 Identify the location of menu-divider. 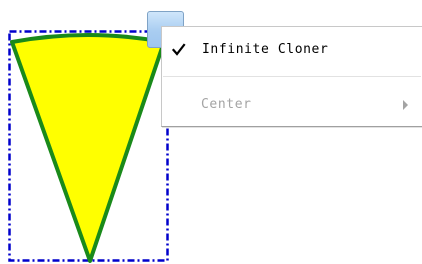
(292, 76).